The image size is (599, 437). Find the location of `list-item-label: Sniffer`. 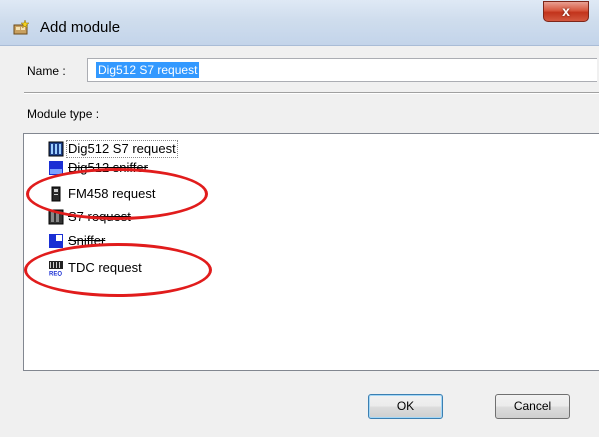

list-item-label: Sniffer is located at coordinates (87, 240).